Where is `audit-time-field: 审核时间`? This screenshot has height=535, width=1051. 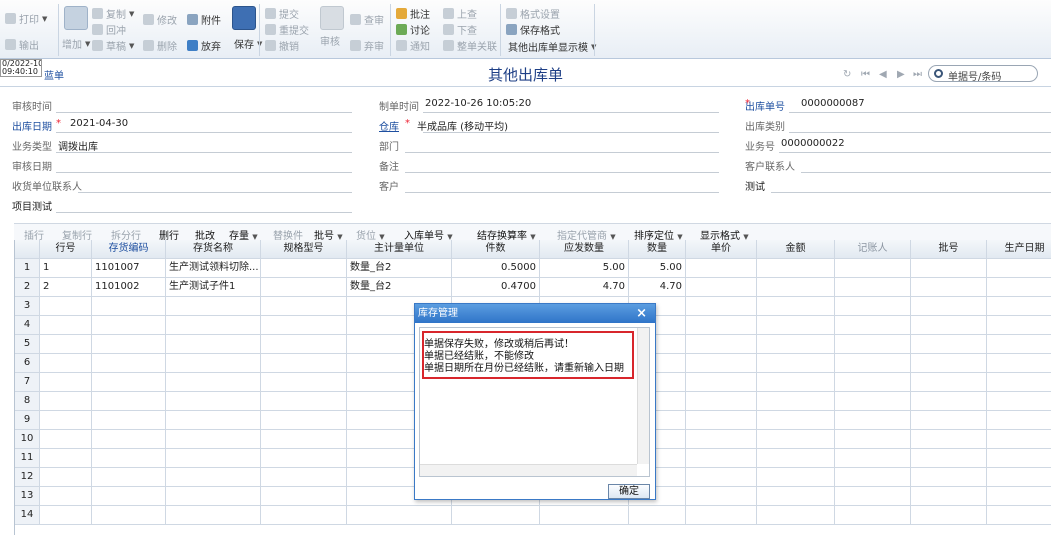
audit-time-field: 审核时间 is located at coordinates (182, 104).